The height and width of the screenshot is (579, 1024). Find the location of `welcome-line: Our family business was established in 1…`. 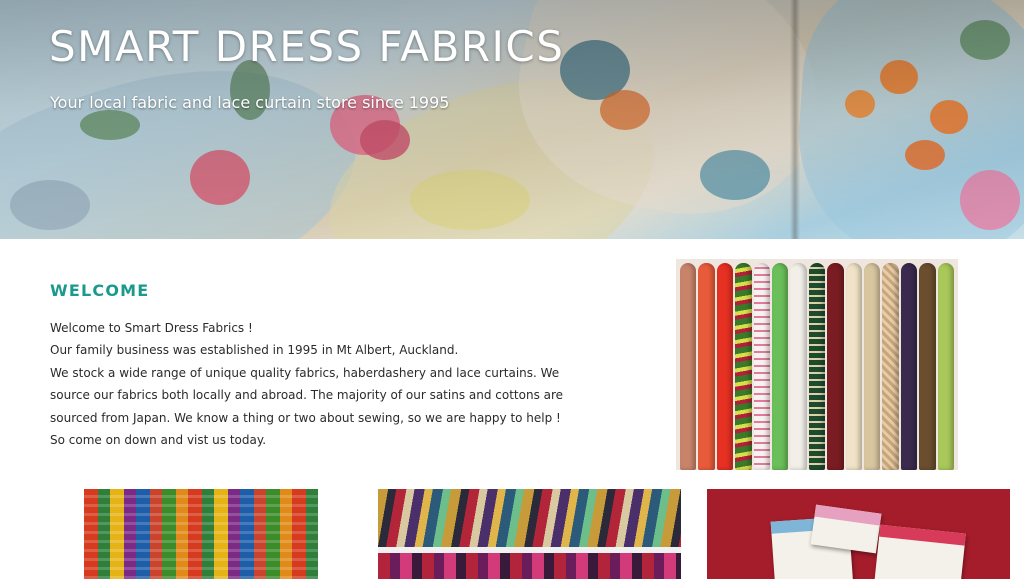

welcome-line: Our family business was established in 1… is located at coordinates (254, 350).